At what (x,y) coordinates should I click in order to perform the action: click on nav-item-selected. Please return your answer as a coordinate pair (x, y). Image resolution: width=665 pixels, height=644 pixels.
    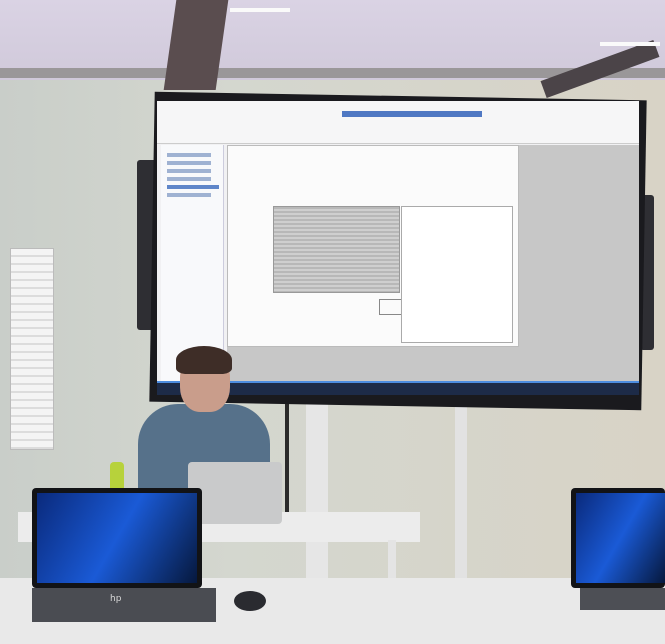
    Looking at the image, I should click on (193, 187).